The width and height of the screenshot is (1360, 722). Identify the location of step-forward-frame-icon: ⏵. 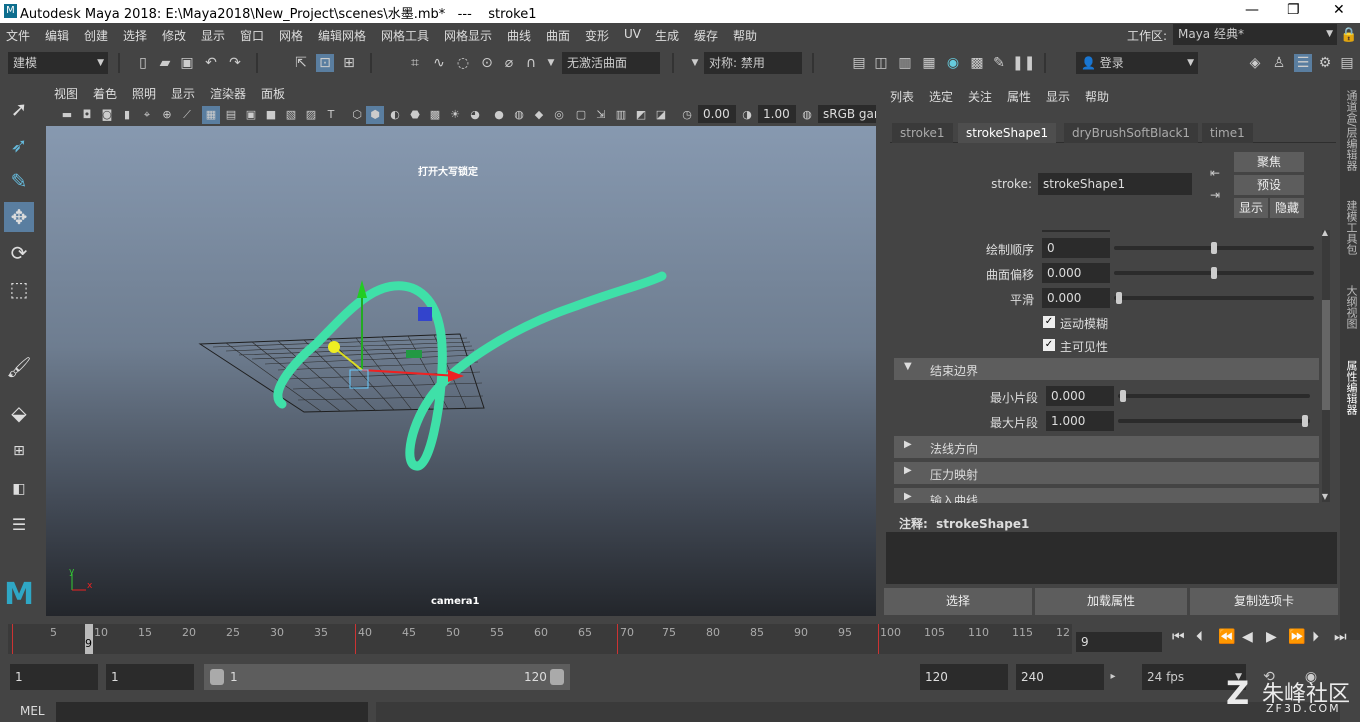
(1315, 637).